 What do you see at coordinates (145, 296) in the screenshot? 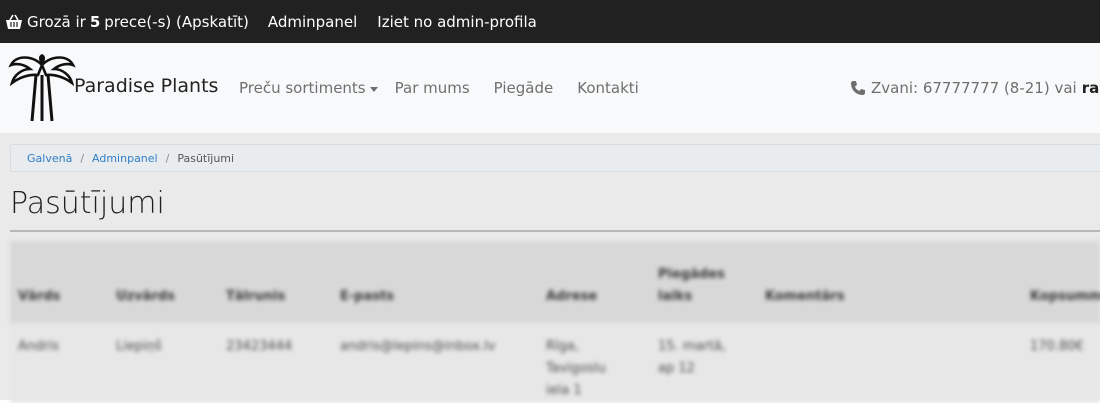
I see `header-surname: Uzvārds` at bounding box center [145, 296].